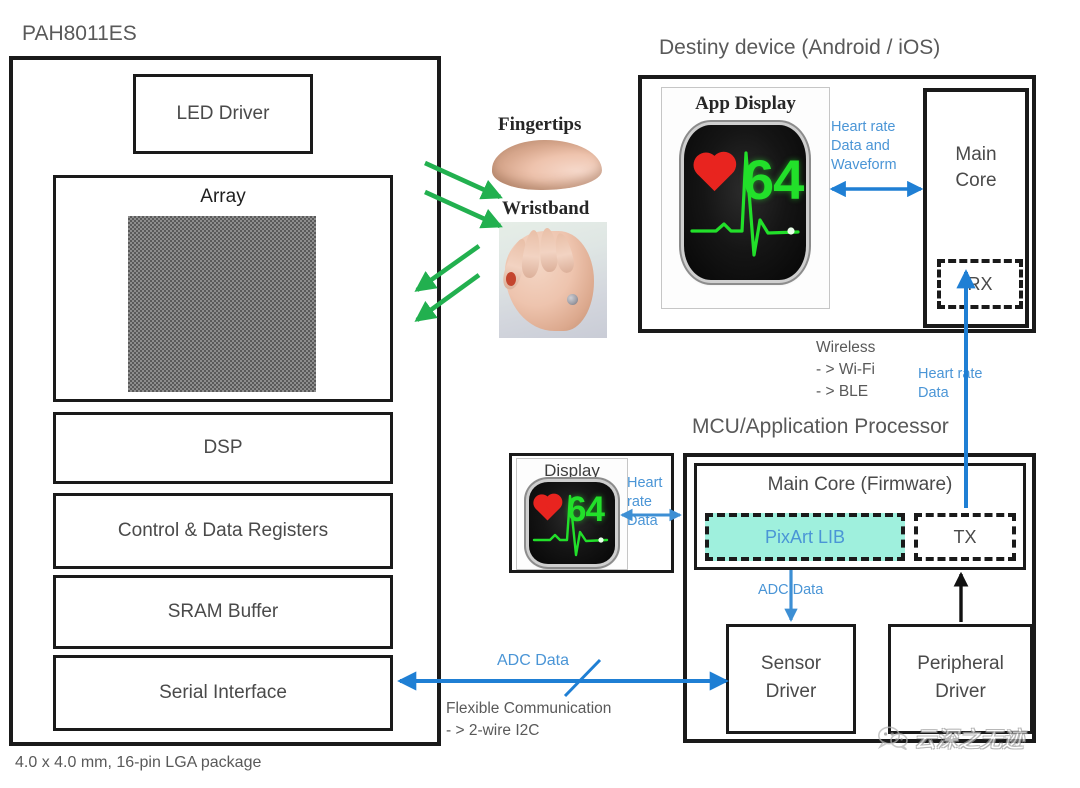 Image resolution: width=1080 pixels, height=788 pixels. I want to click on destiny-rx-block: RX, so click(980, 284).